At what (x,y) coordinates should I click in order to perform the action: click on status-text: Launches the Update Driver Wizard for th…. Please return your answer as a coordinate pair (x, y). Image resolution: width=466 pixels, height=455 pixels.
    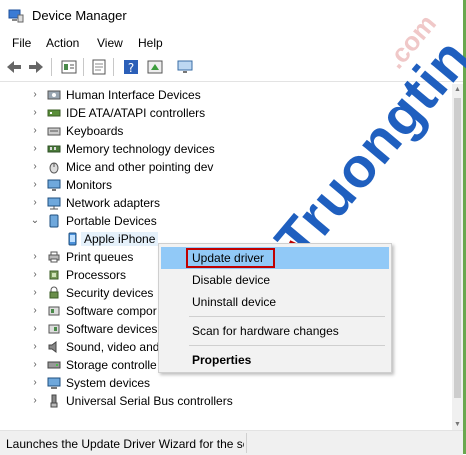
    Looking at the image, I should click on (125, 444).